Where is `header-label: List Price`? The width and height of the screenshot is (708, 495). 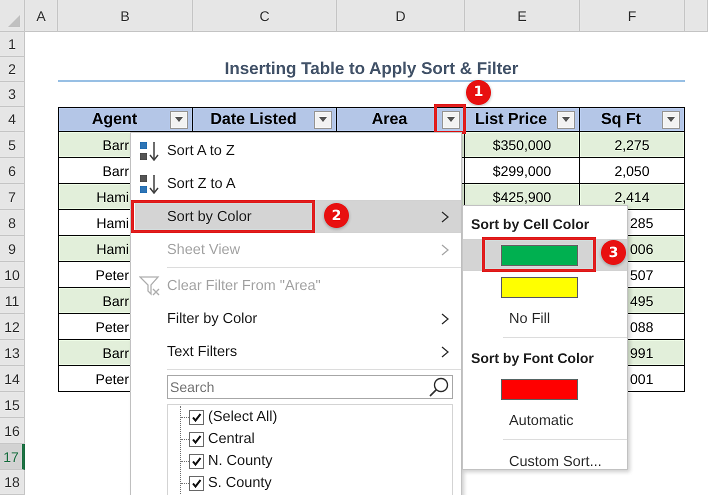 header-label: List Price is located at coordinates (511, 119).